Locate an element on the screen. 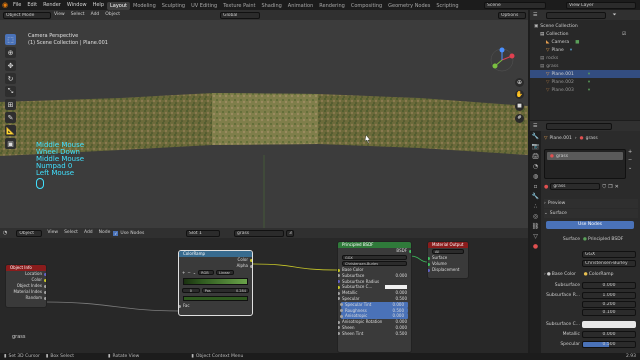  principled-input-row: Sheen Tint 0.500 is located at coordinates (374, 334).